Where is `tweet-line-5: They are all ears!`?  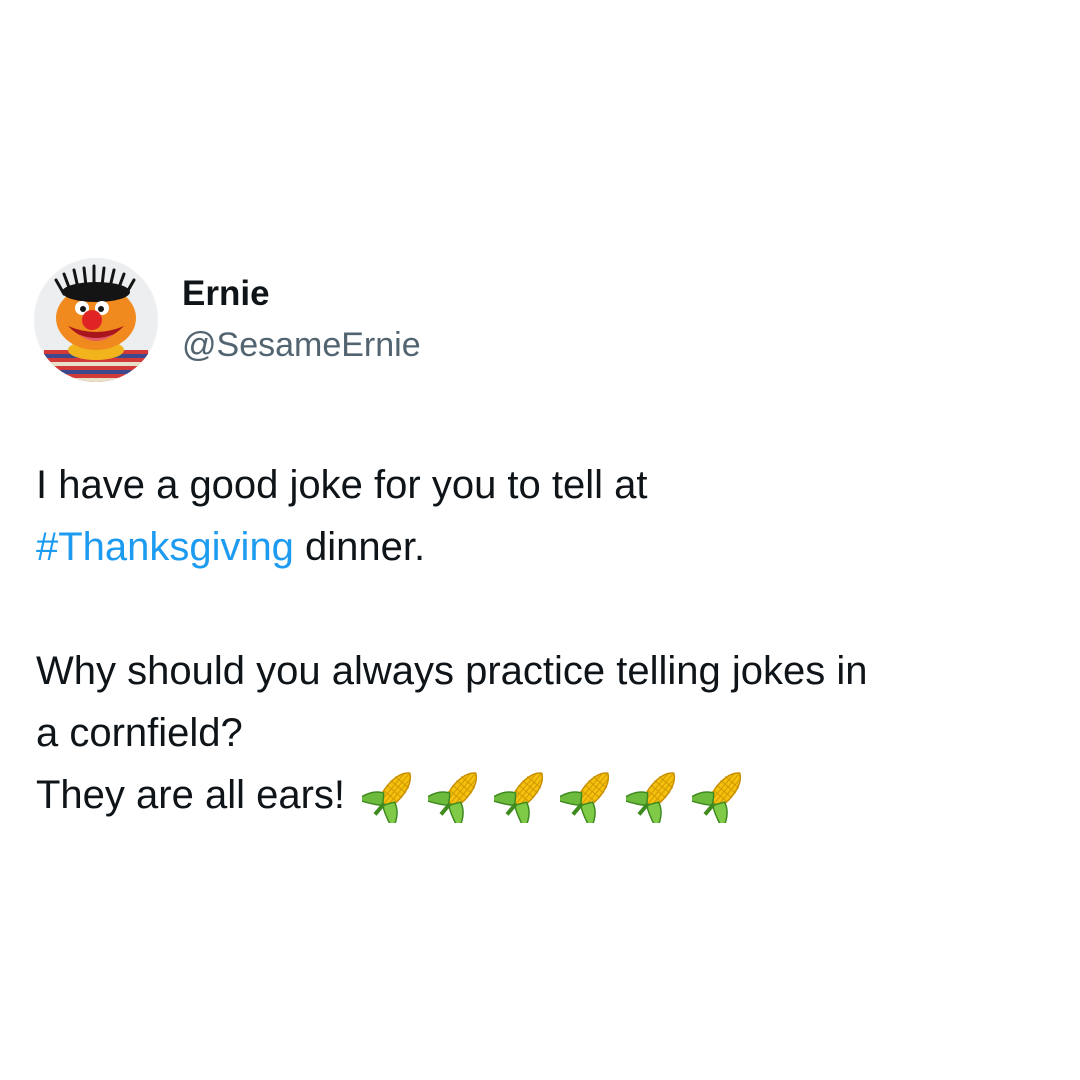 tweet-line-5: They are all ears! is located at coordinates (541, 796).